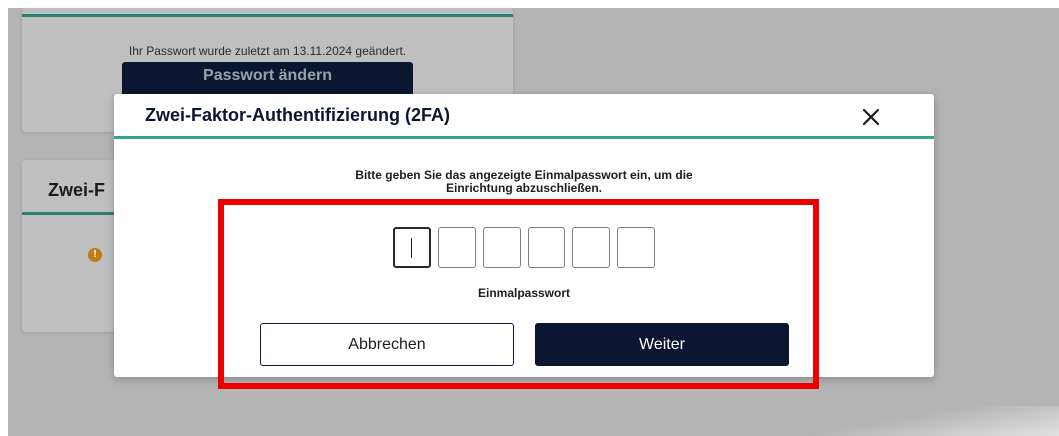 Image resolution: width=1059 pixels, height=436 pixels. What do you see at coordinates (524, 188) in the screenshot?
I see `instruction-line-2: Einrichtung abzuschließen.` at bounding box center [524, 188].